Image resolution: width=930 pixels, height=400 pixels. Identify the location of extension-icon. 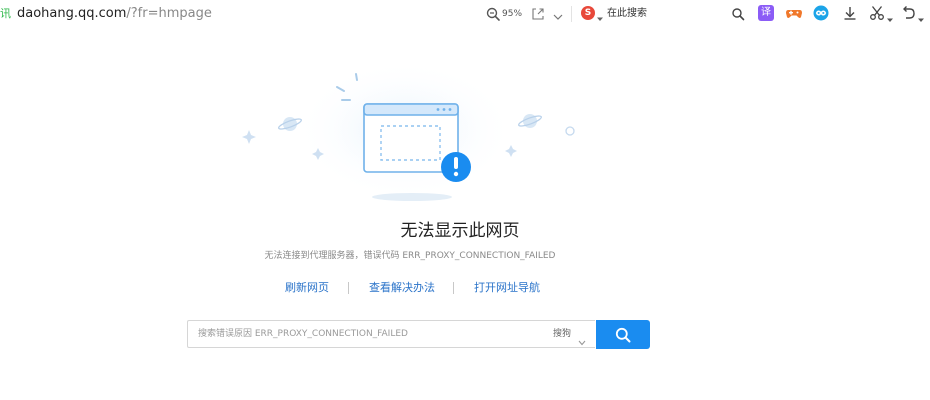
(821, 13).